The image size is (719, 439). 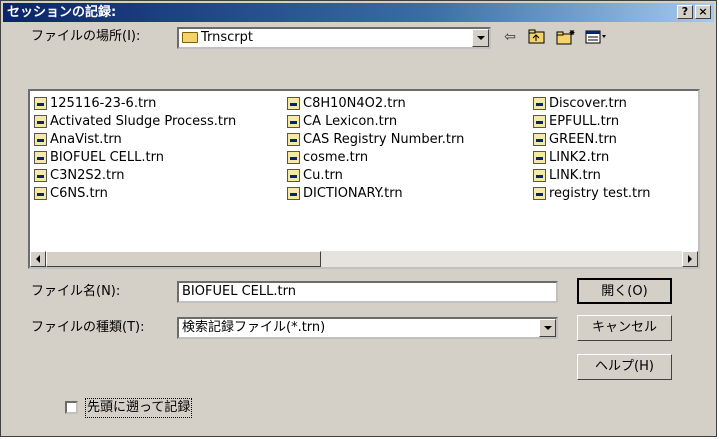 I want to click on record-from-start-label: 先頭に遡って記録, so click(x=139, y=408).